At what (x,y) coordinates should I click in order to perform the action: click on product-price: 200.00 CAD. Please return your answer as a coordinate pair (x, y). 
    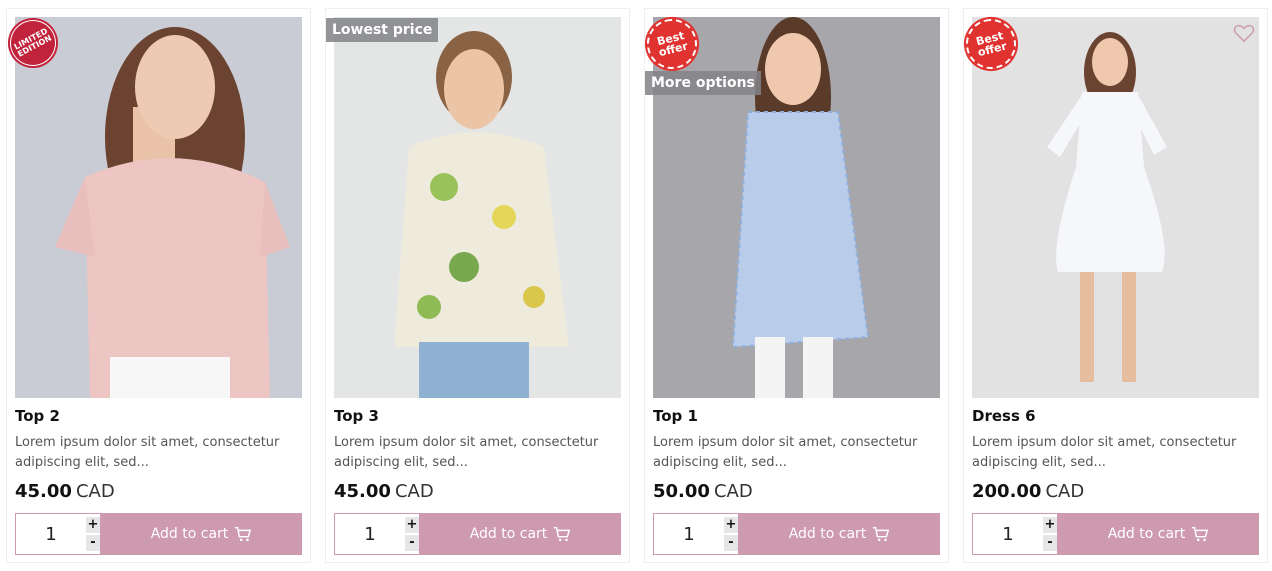
    Looking at the image, I should click on (1028, 491).